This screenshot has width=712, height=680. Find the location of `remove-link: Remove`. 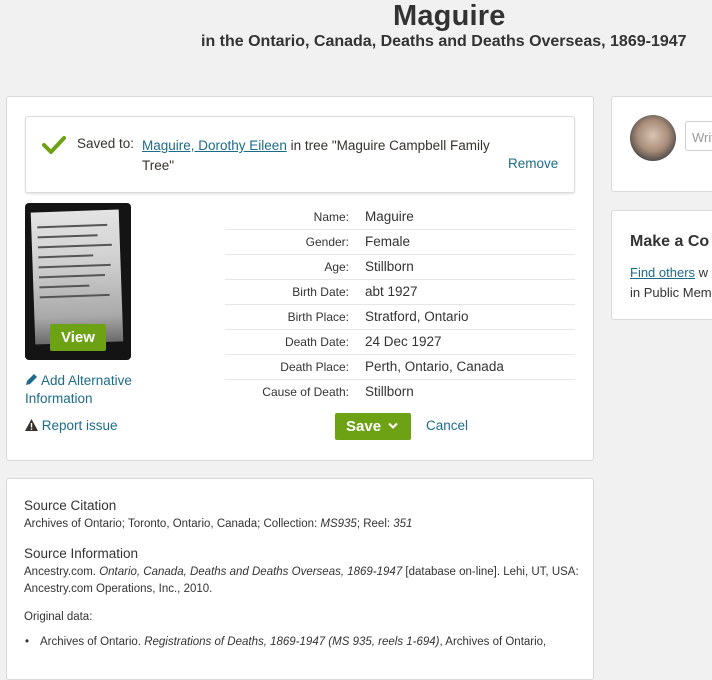

remove-link: Remove is located at coordinates (533, 163).